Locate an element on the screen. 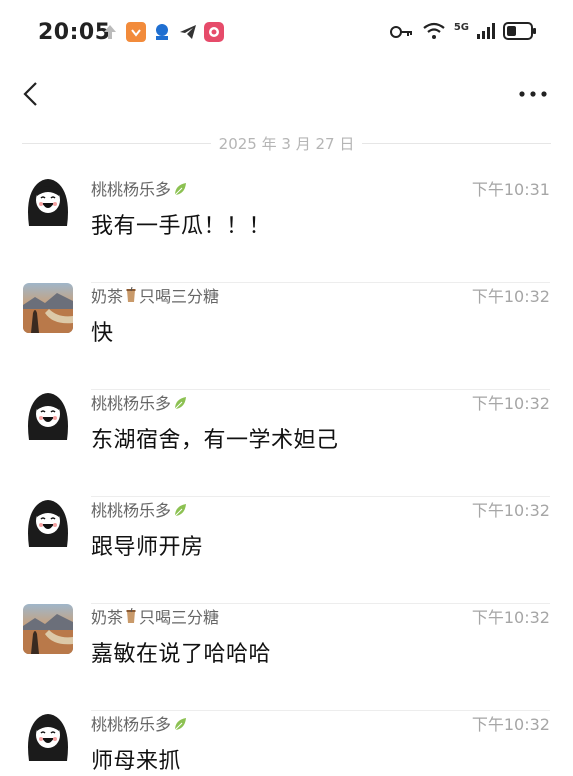 The image size is (573, 776). date-divider: 2025 年 3 月 27 日 is located at coordinates (286, 143).